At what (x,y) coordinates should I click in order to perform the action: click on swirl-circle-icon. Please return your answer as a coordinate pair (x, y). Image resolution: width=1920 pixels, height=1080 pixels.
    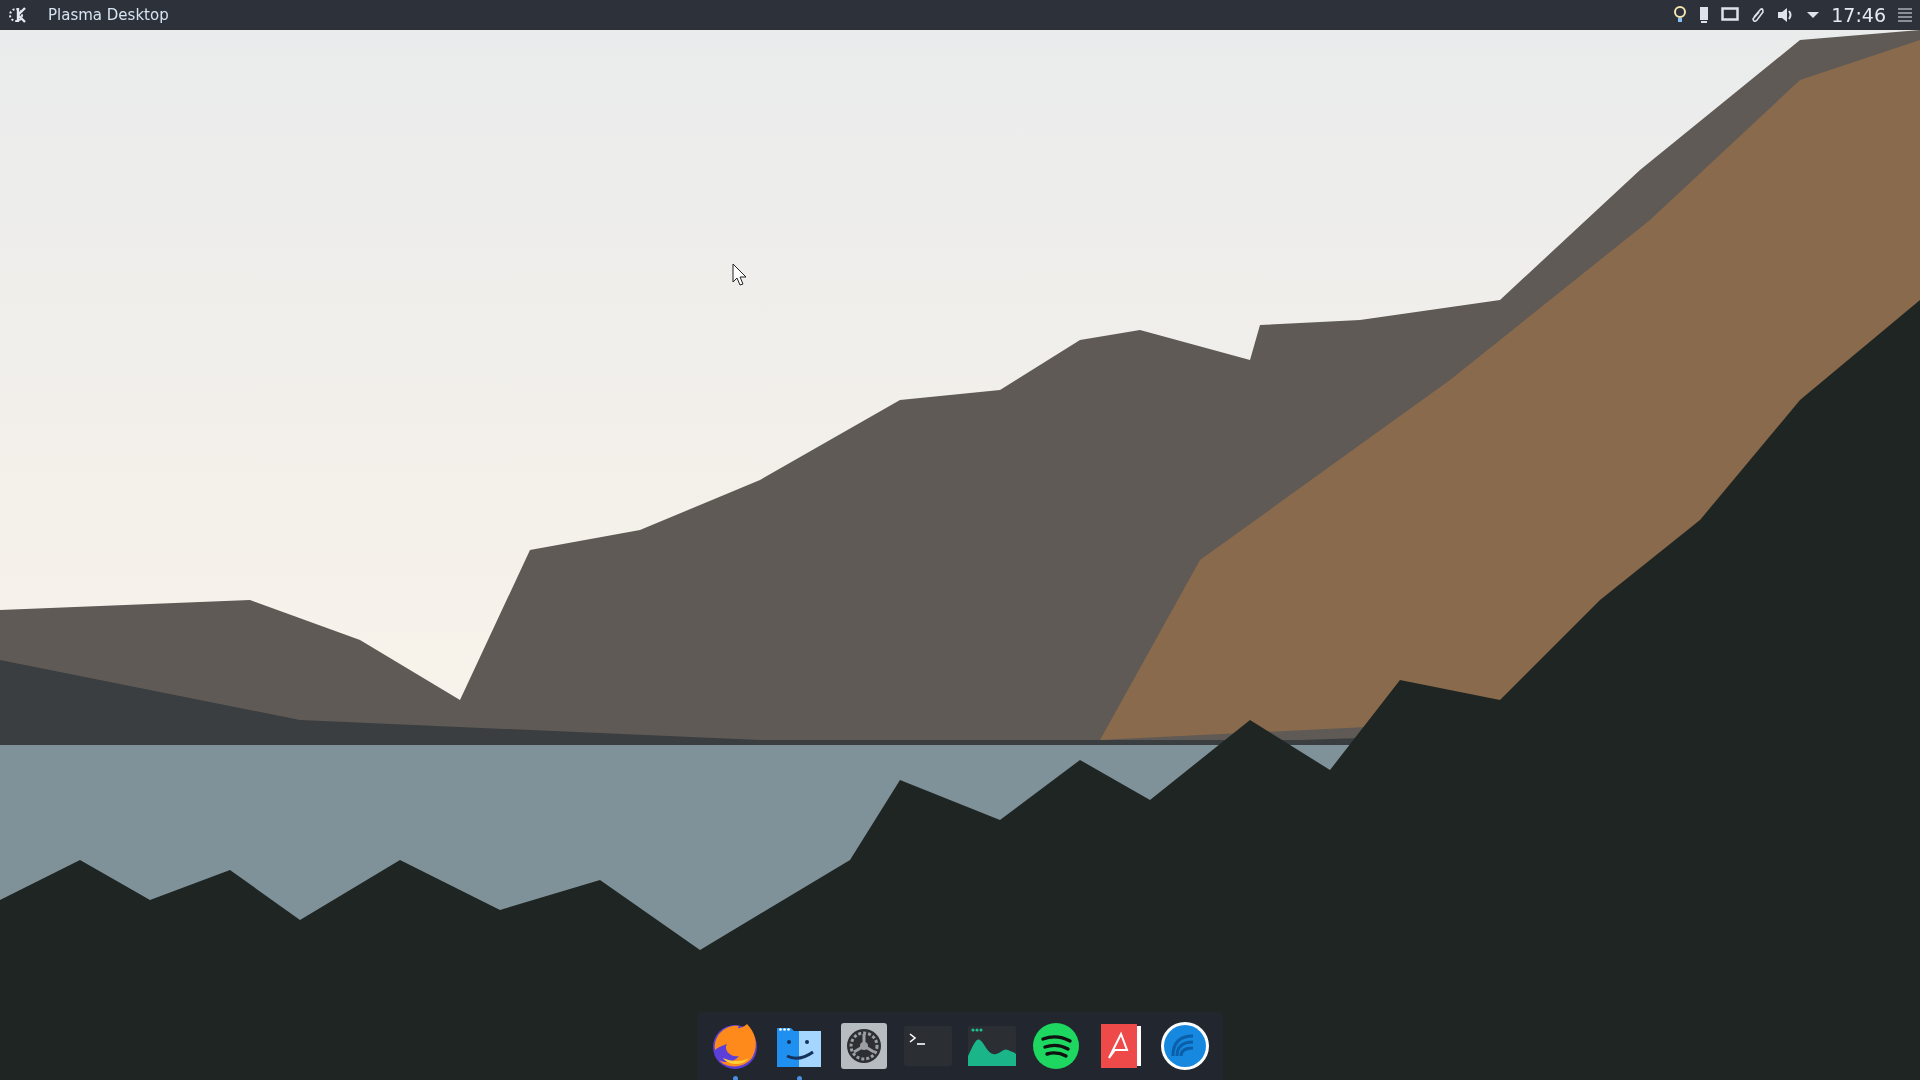
    Looking at the image, I should click on (1184, 1046).